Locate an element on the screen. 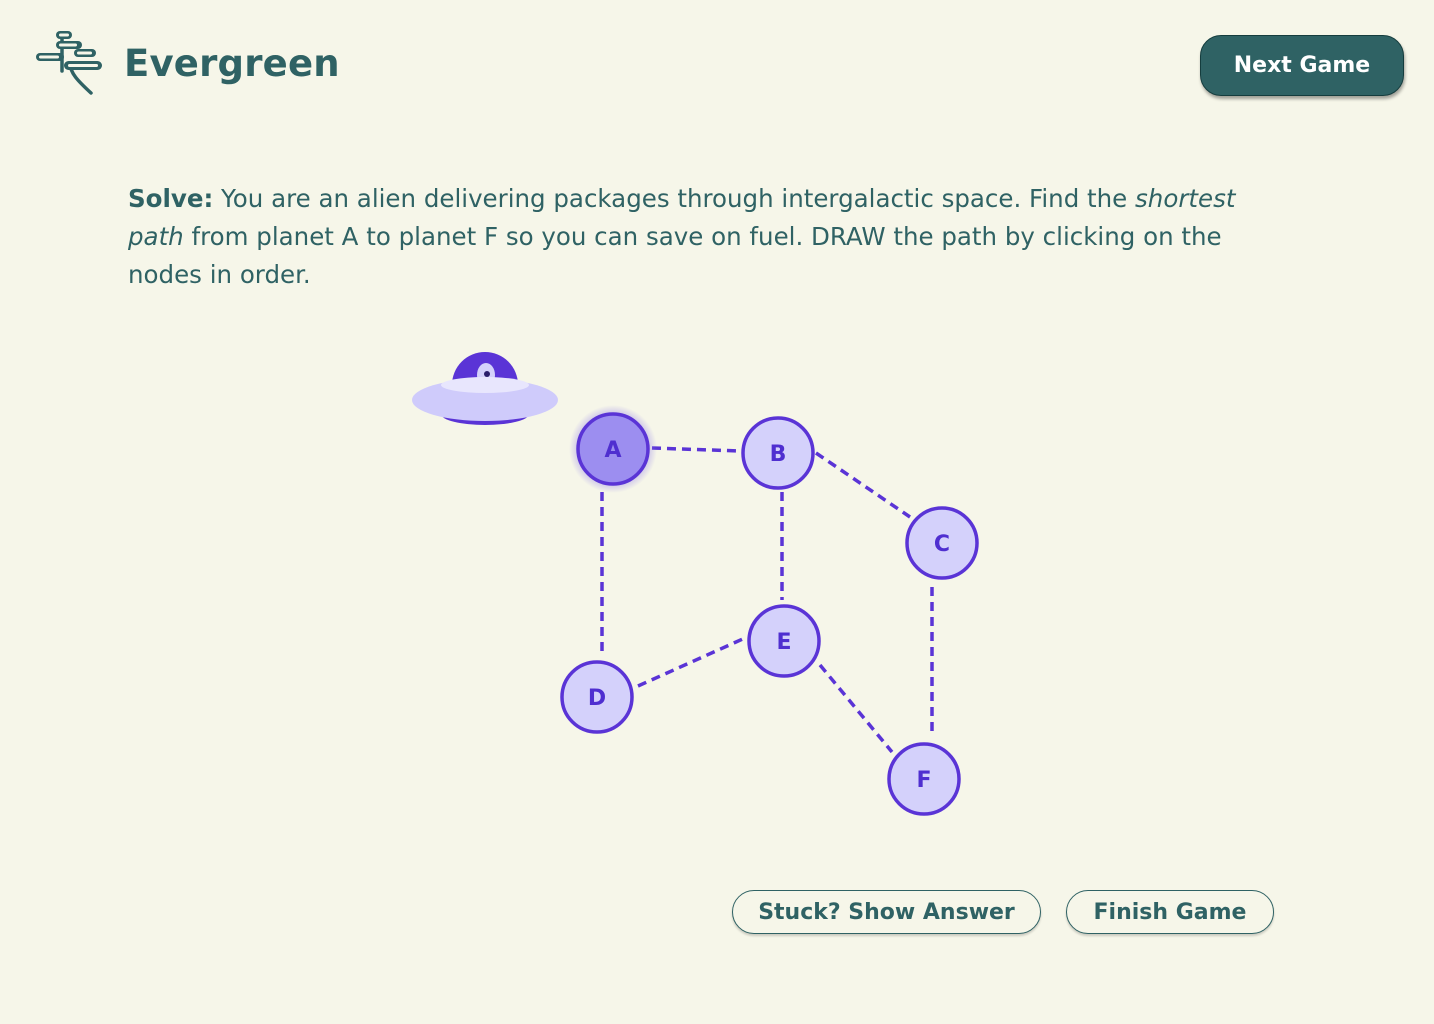  node-c-label: C is located at coordinates (942, 544).